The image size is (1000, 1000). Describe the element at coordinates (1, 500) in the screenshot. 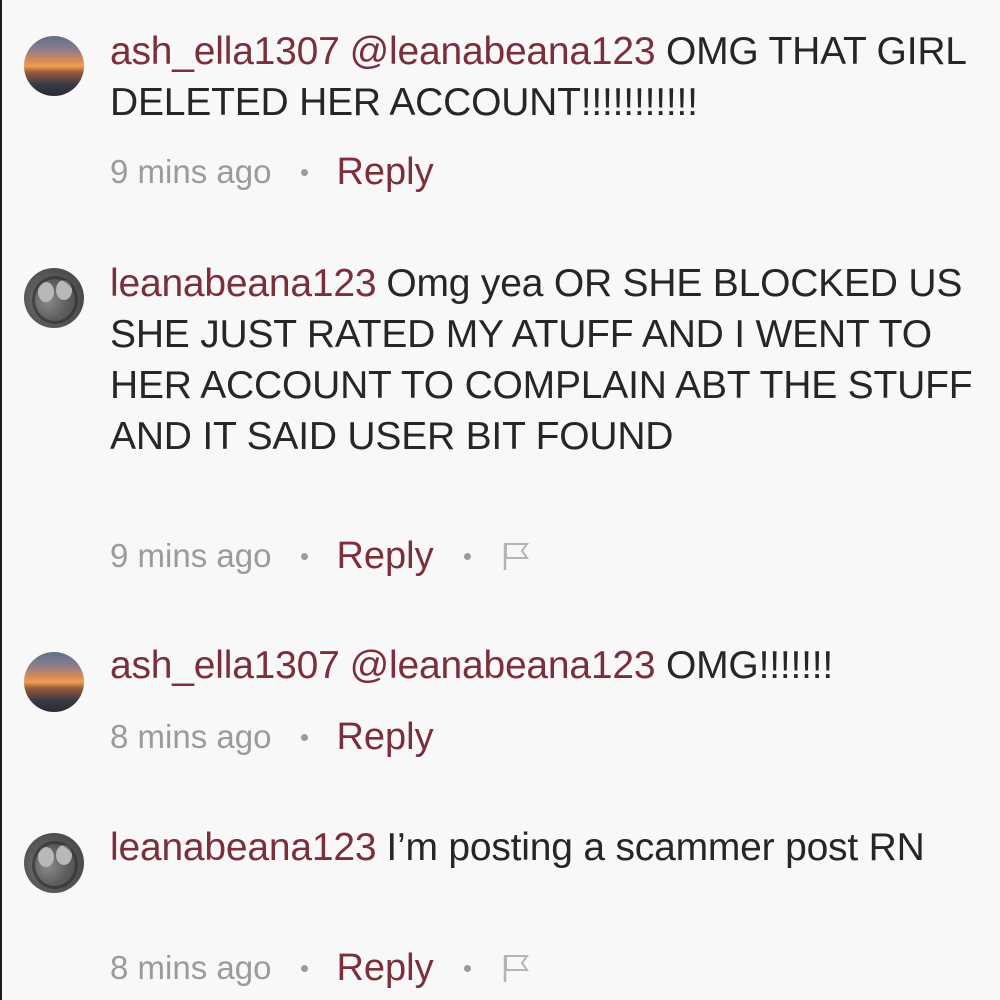

I see `left-edge-divider` at that location.